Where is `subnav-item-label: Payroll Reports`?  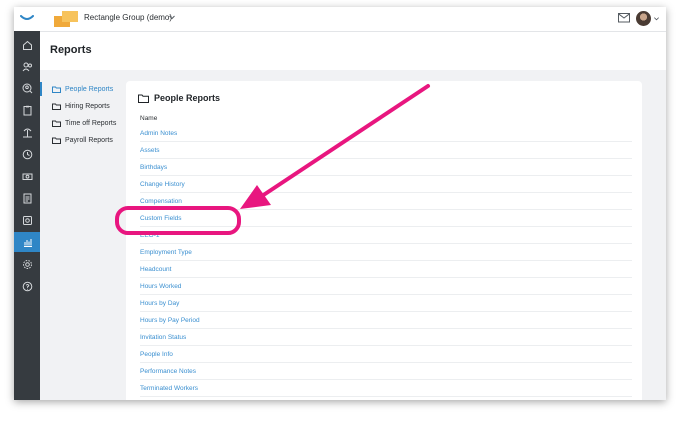
subnav-item-label: Payroll Reports is located at coordinates (89, 140).